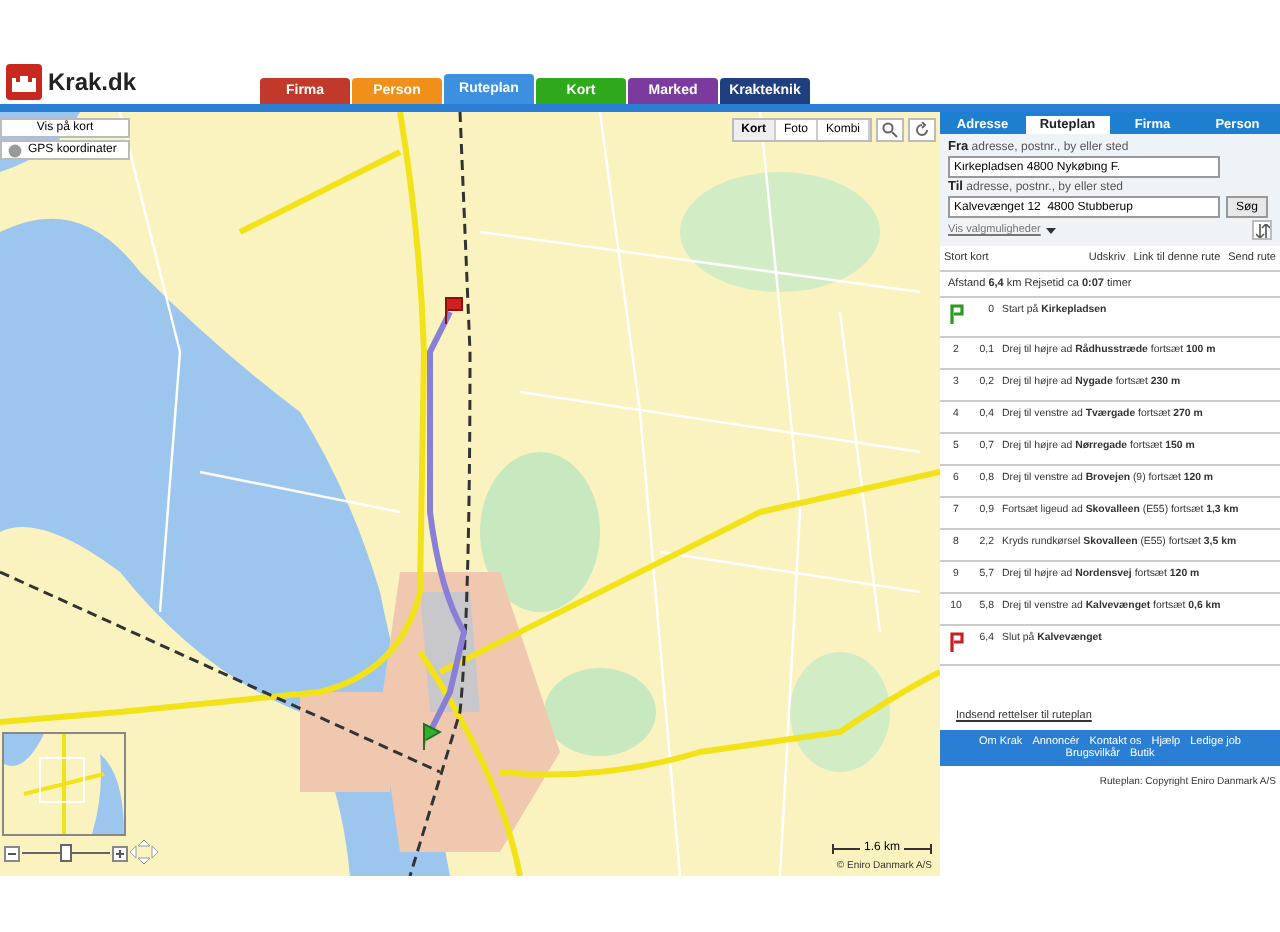 The image size is (1280, 932). I want to click on start-flag-icon, so click(956, 314).